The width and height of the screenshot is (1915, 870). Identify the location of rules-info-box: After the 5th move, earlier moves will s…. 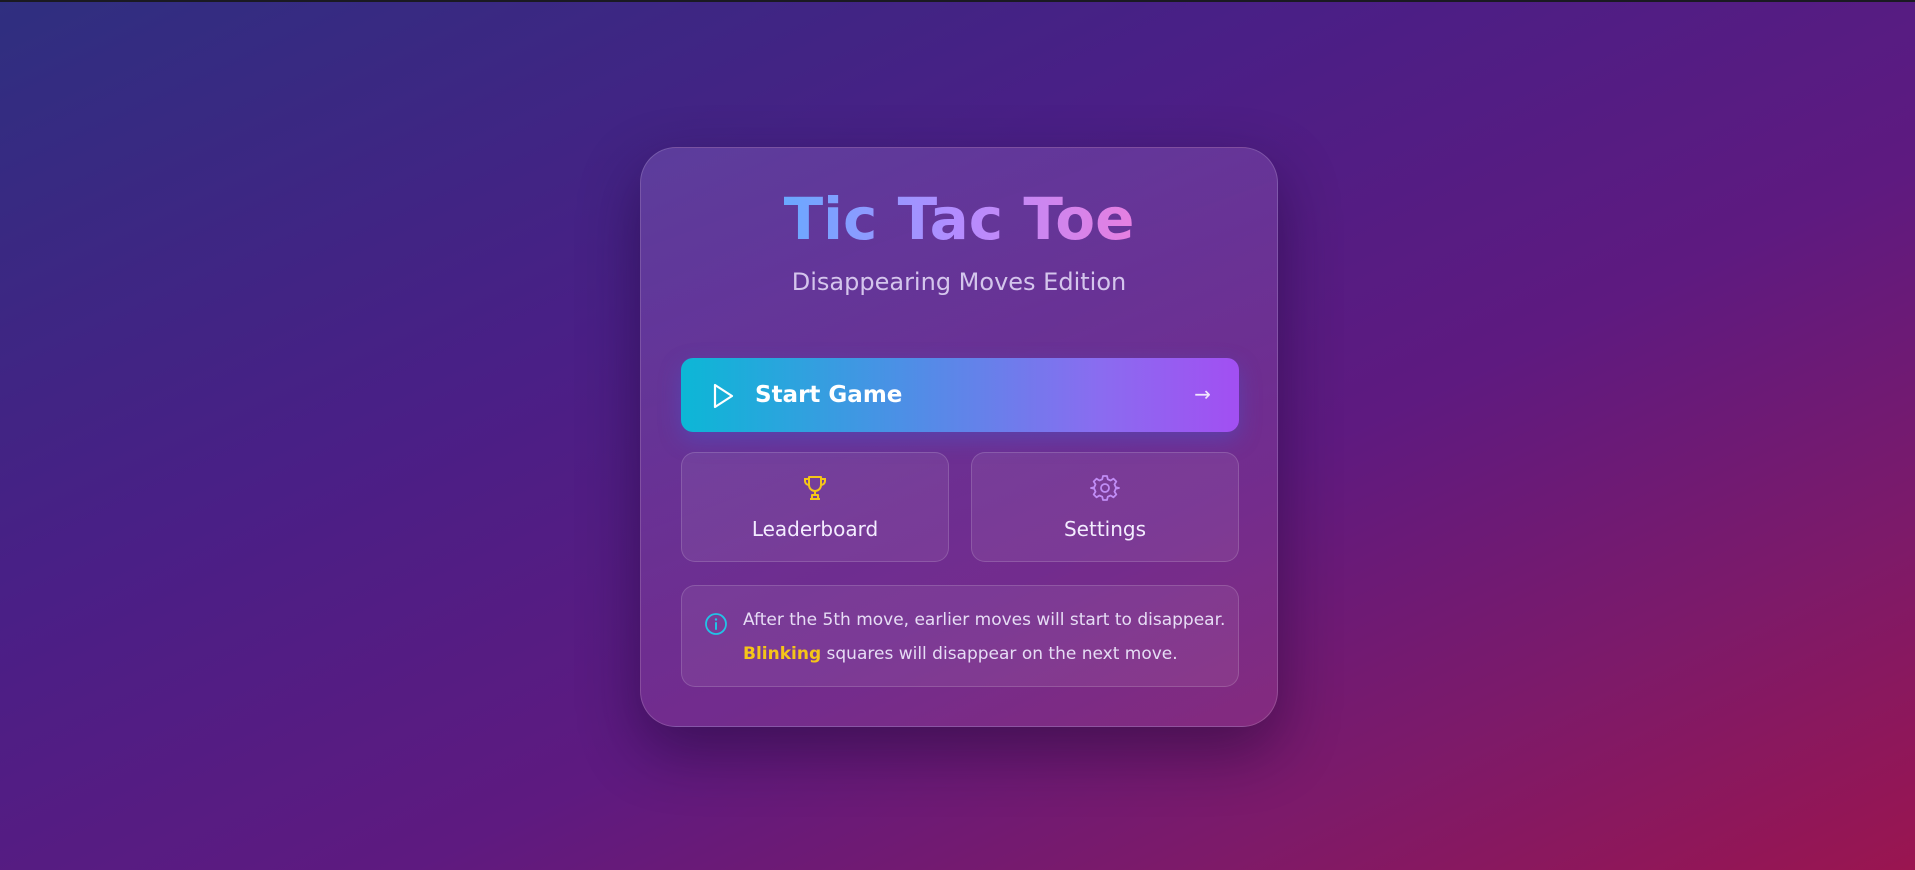
(960, 636).